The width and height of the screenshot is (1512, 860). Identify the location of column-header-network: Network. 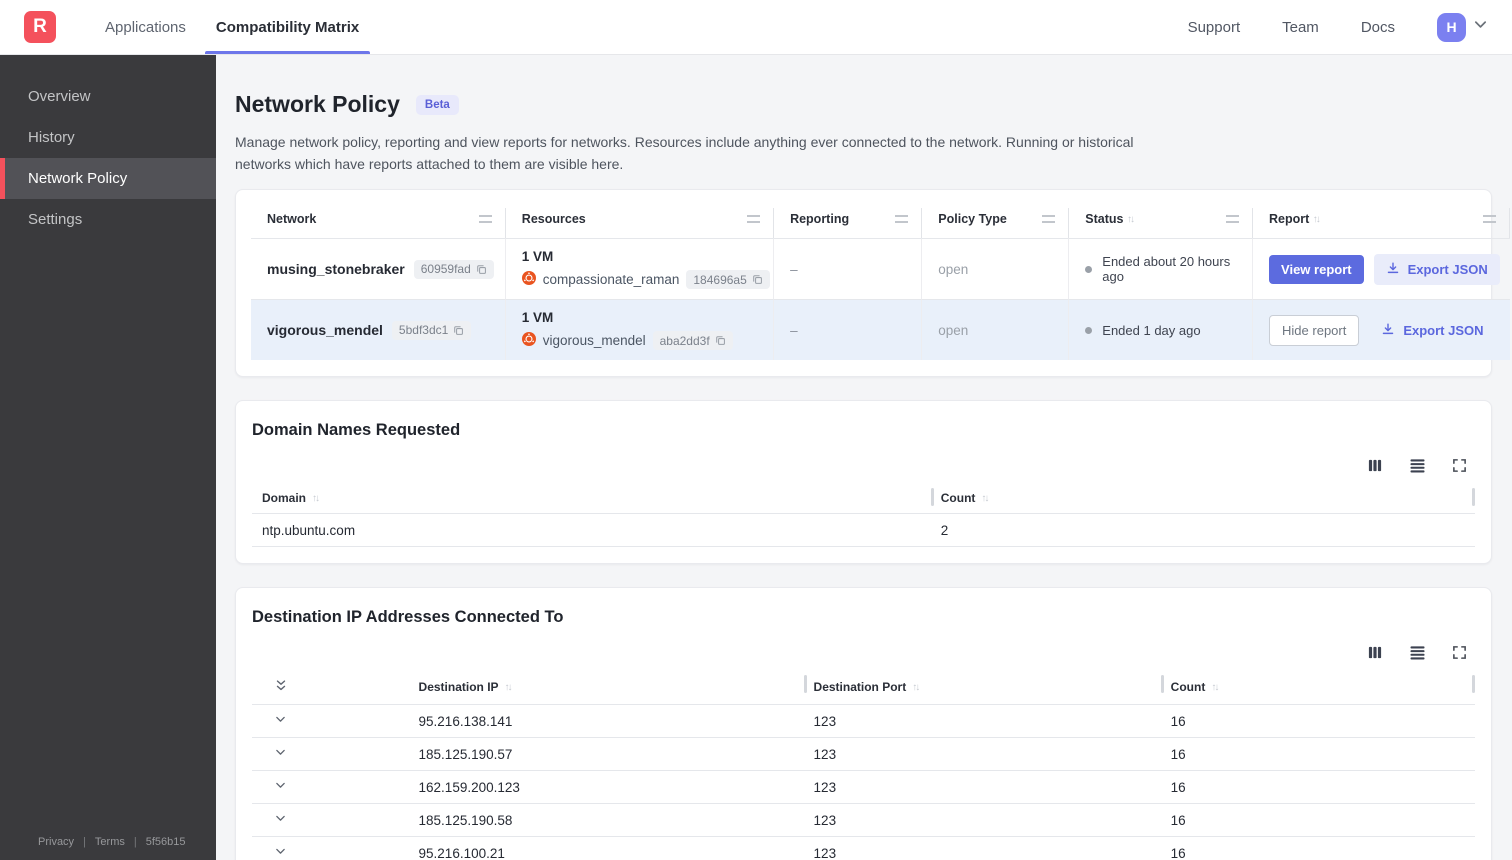
(378, 223).